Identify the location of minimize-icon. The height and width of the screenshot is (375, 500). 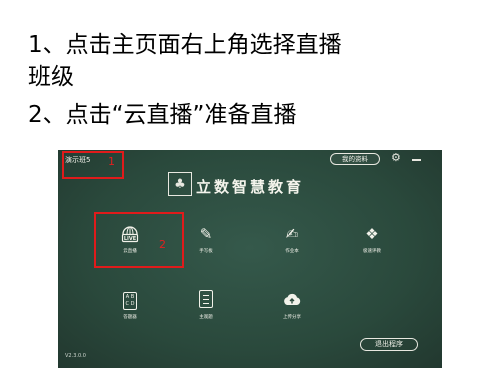
(416, 160).